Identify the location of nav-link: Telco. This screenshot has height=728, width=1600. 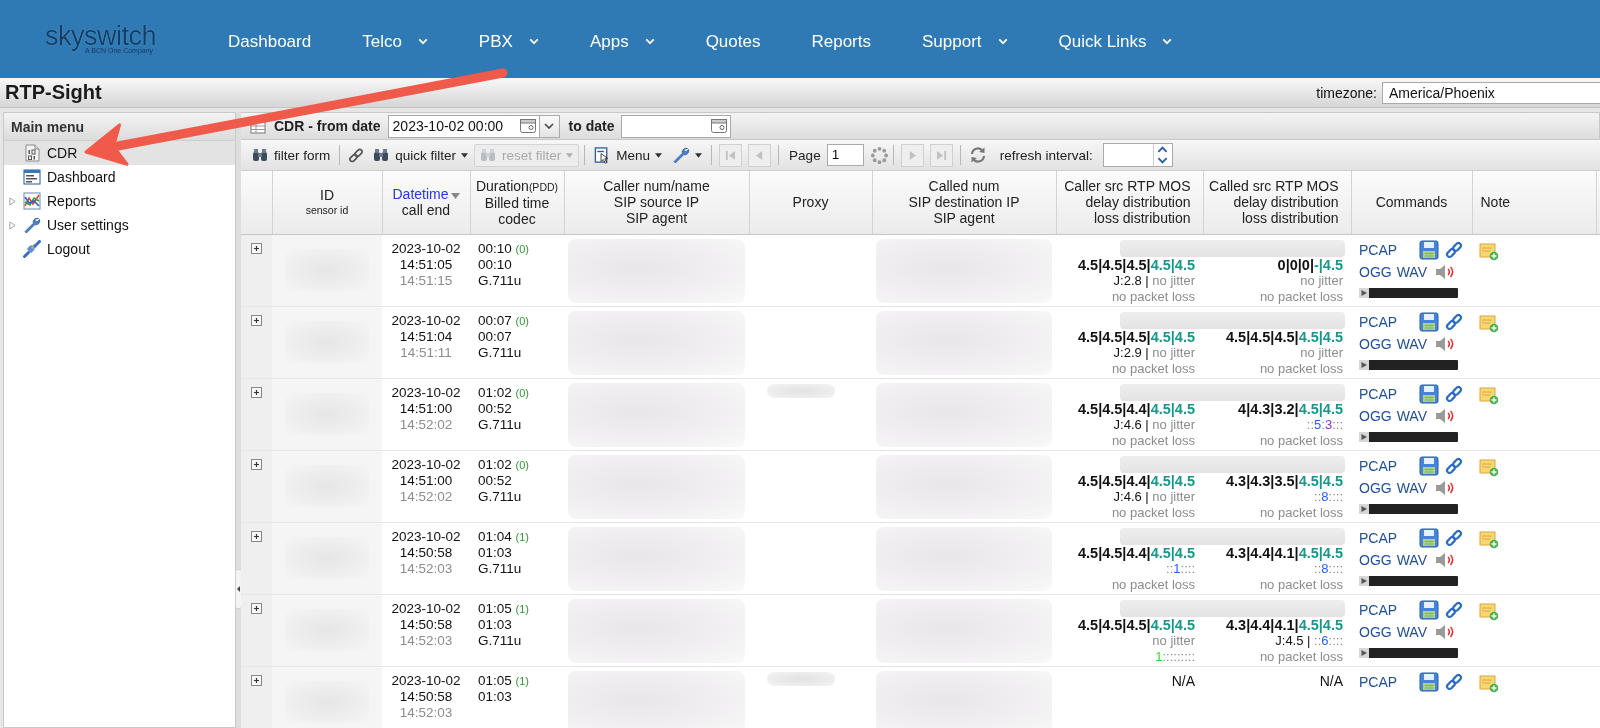
(395, 41).